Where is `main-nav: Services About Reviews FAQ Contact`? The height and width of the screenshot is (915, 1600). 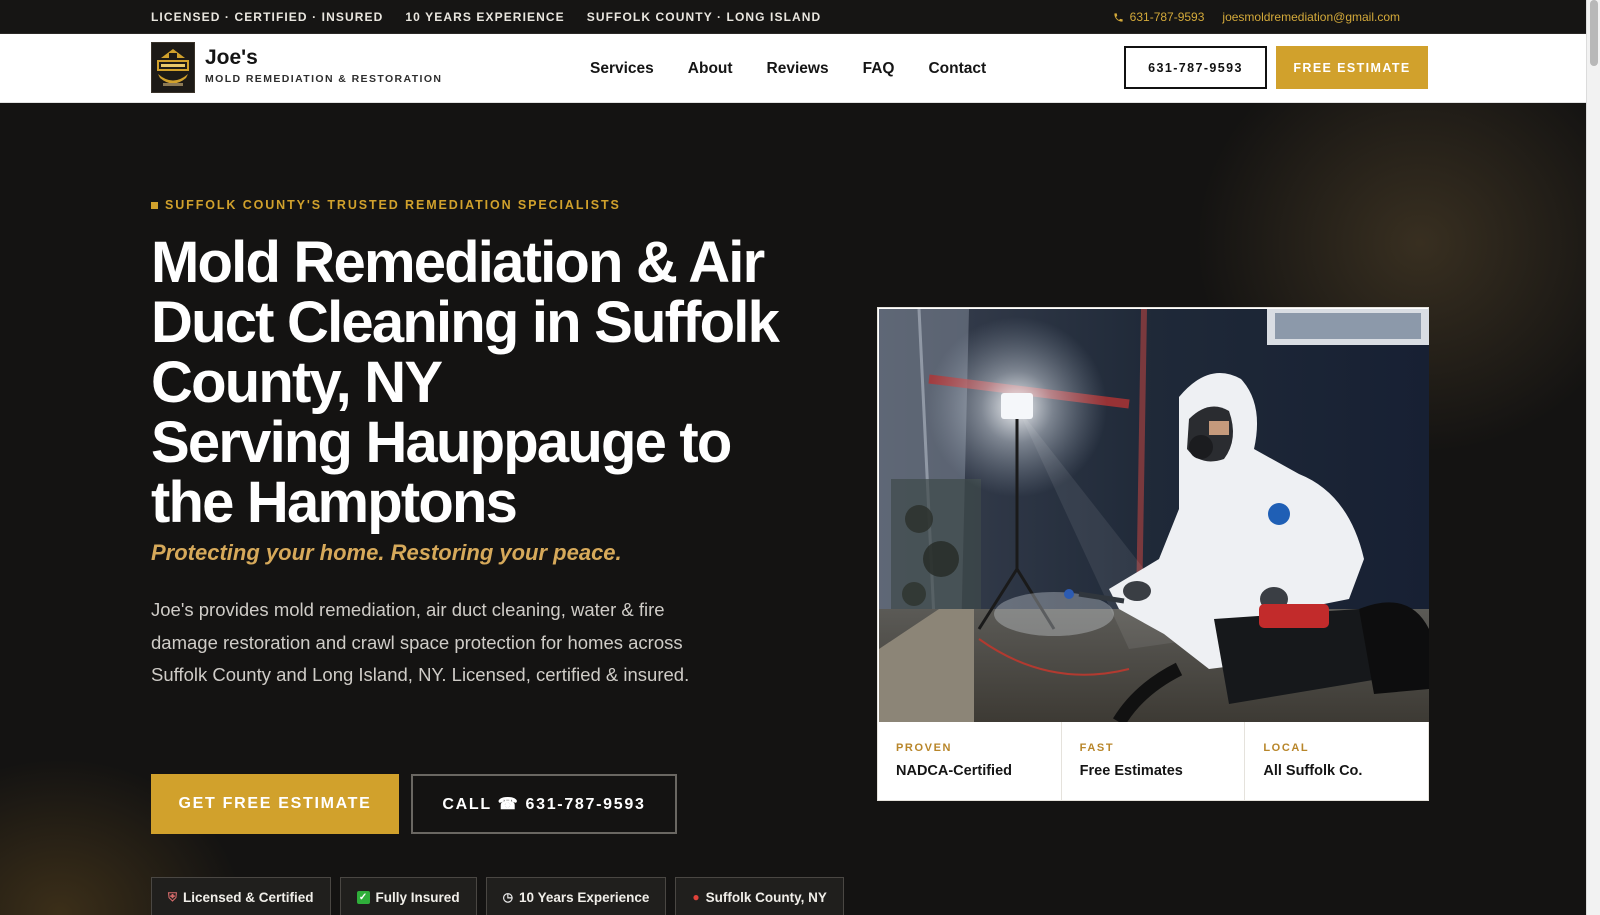
main-nav: Services About Reviews FAQ Contact is located at coordinates (788, 68).